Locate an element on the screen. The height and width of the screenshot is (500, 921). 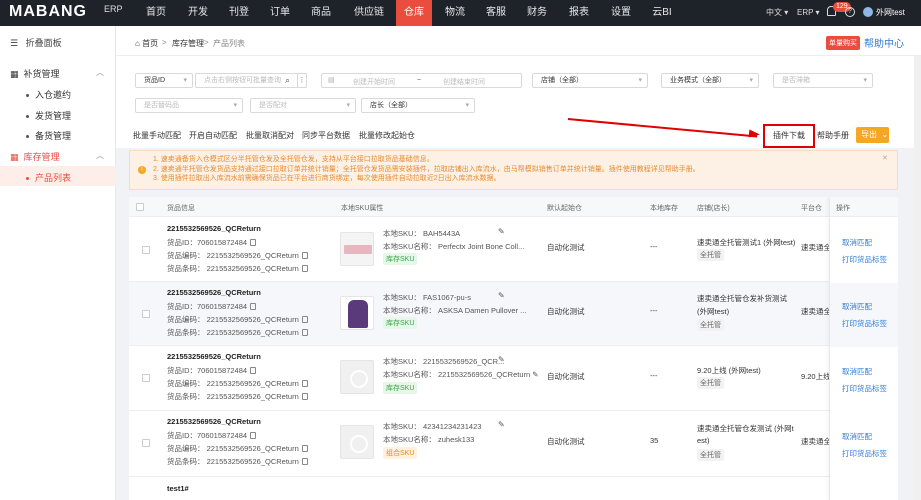
nav-customer-service: 客服 is located at coordinates (496, 13).